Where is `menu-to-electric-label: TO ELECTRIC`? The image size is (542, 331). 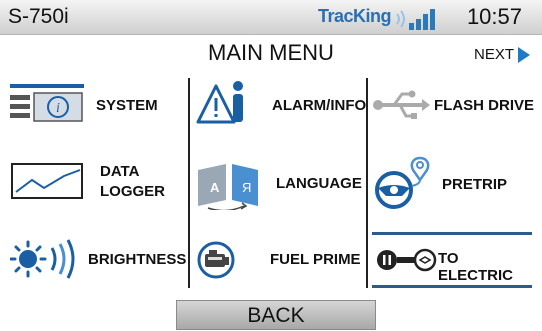 menu-to-electric-label: TO ELECTRIC is located at coordinates (475, 267).